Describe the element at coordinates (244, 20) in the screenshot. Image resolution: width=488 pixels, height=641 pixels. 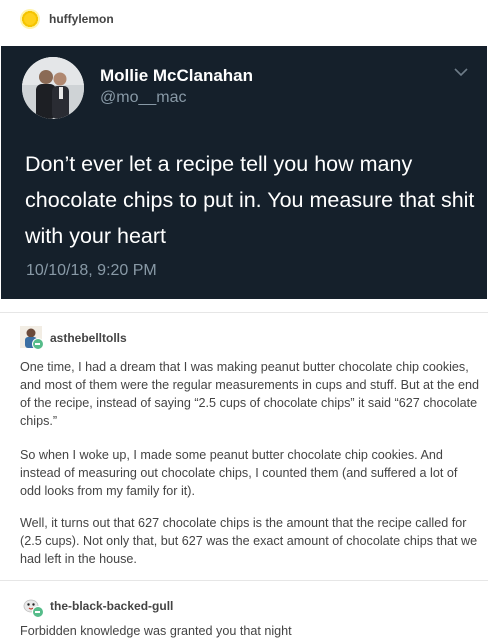
I see `post-header: huffylemon` at that location.